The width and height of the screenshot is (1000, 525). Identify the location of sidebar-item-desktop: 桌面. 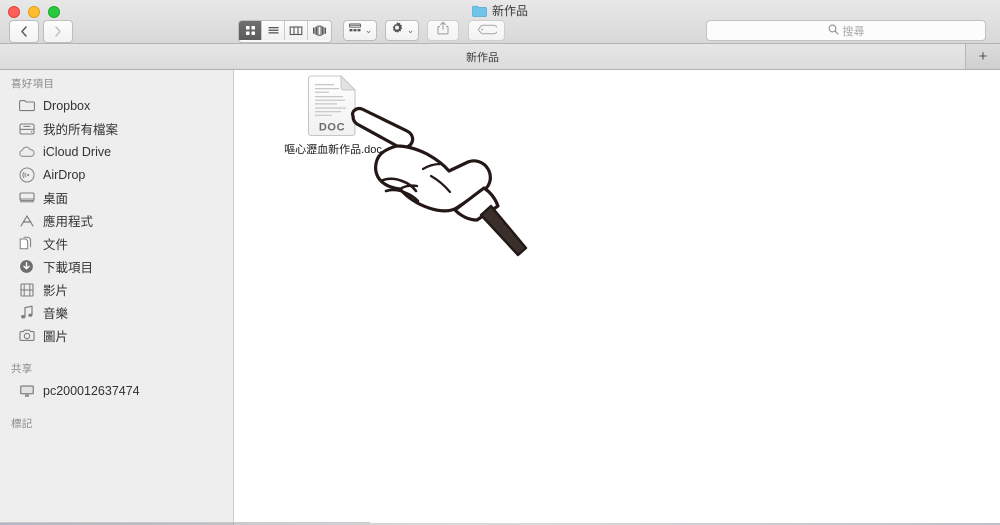
(116, 197).